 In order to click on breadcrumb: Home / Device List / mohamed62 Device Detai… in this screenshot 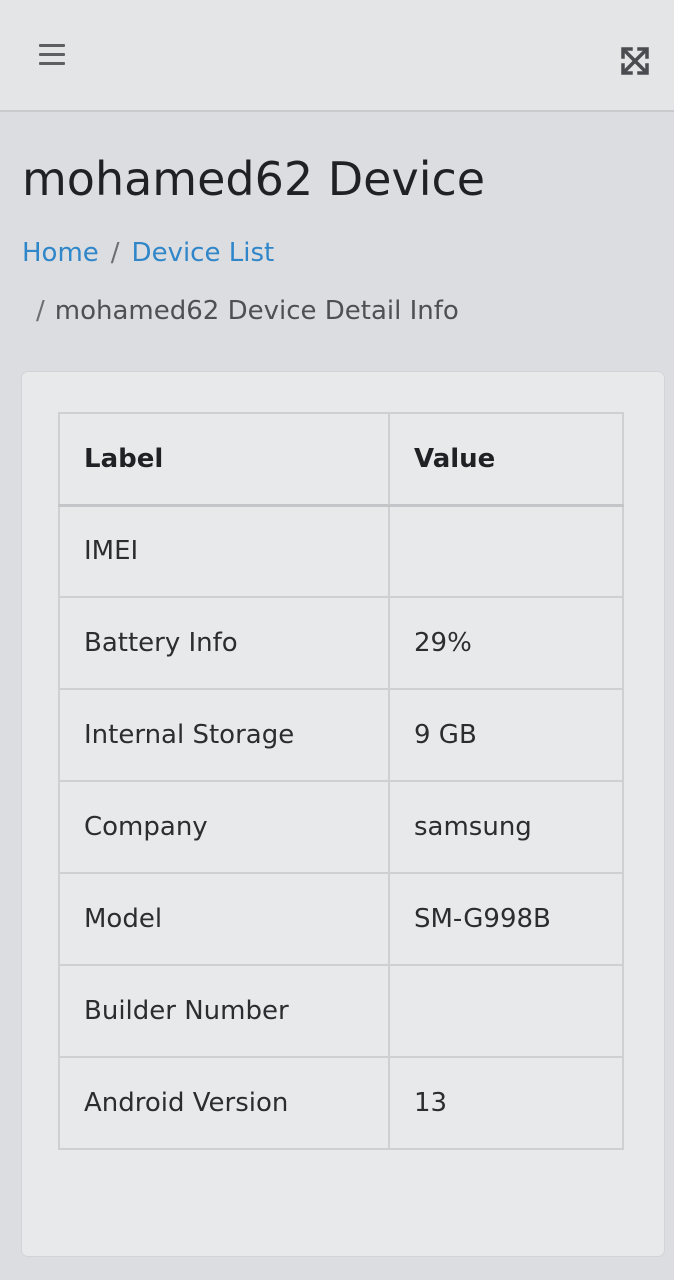, I will do `click(342, 282)`.